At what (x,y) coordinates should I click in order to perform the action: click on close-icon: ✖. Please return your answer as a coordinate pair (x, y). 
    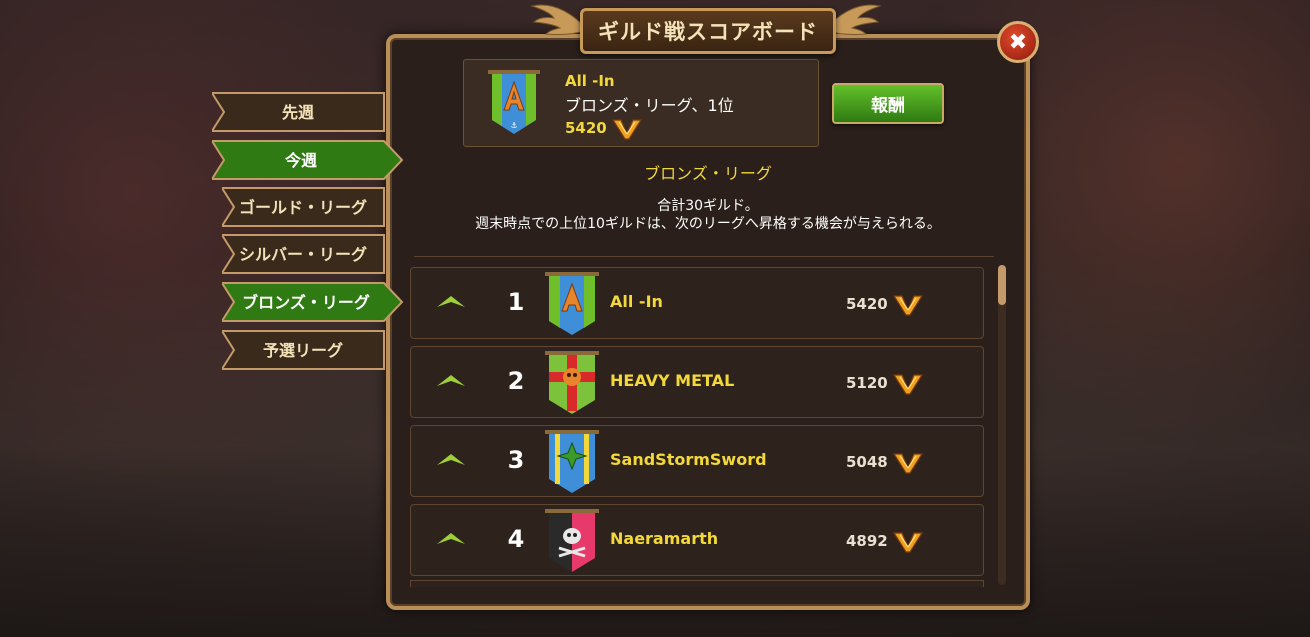
    Looking at the image, I should click on (1018, 42).